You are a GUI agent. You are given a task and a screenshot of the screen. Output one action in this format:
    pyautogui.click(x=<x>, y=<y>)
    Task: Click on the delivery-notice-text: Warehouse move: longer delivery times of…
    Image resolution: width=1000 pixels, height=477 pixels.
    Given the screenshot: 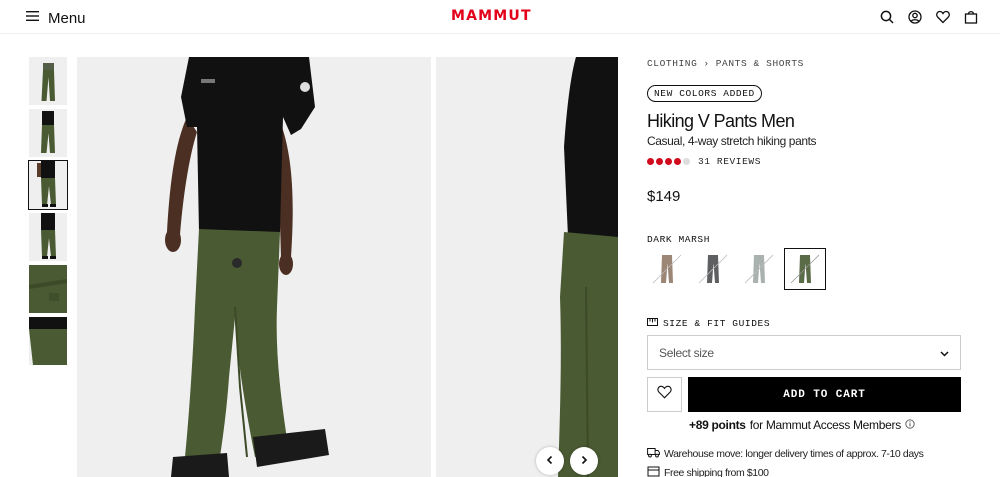 What is the action you would take?
    pyautogui.click(x=794, y=454)
    